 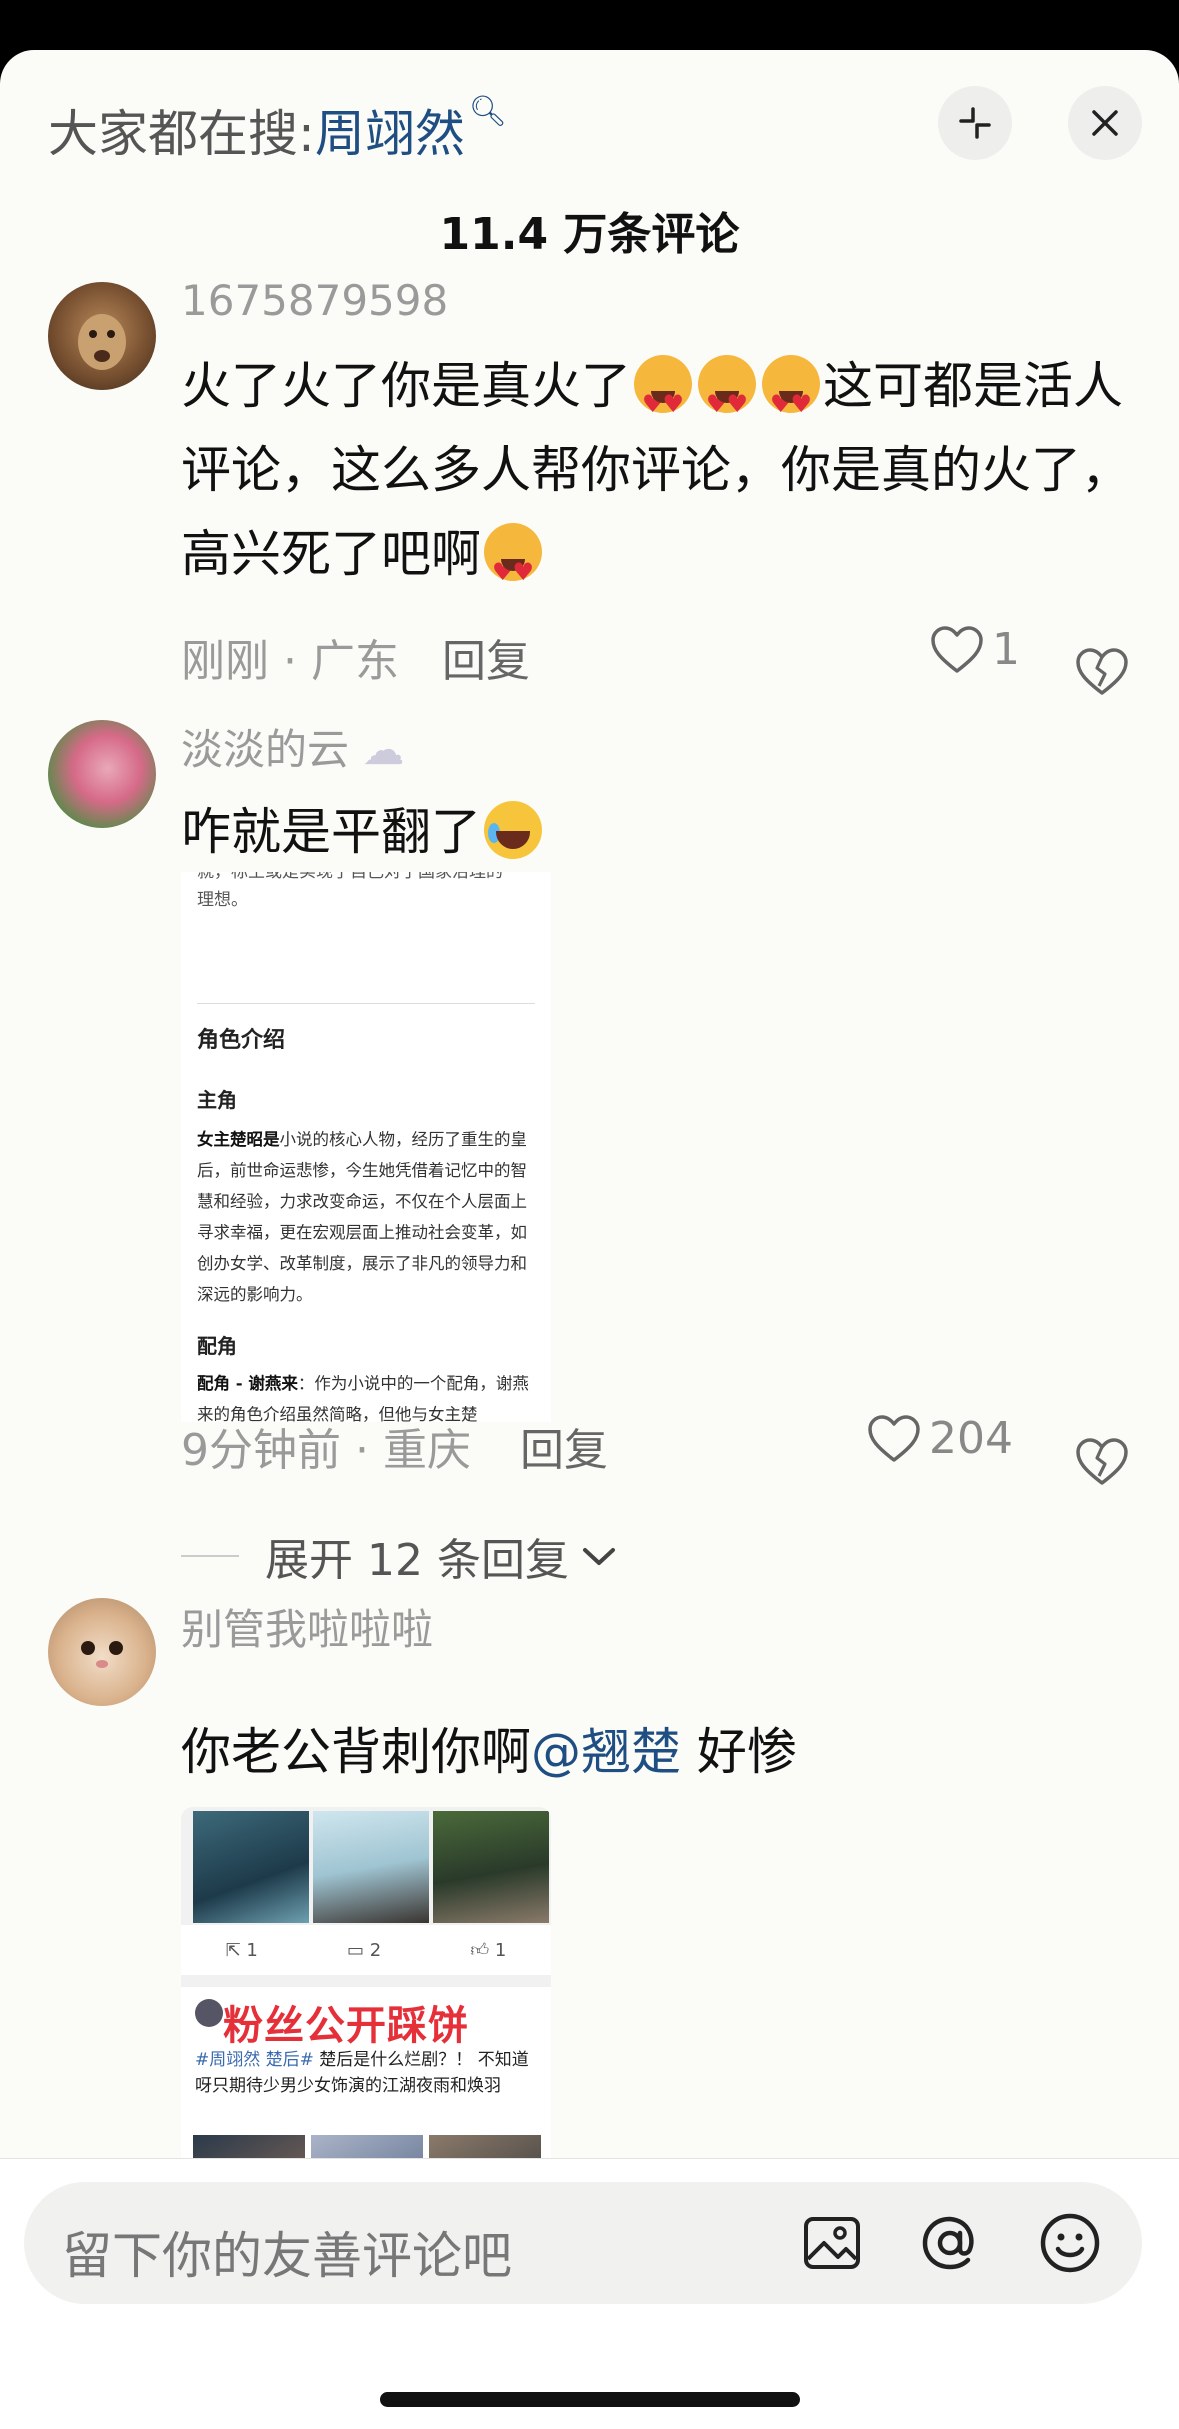 What do you see at coordinates (406, 386) in the screenshot?
I see `comment-text-part: 火了火了你是真火了` at bounding box center [406, 386].